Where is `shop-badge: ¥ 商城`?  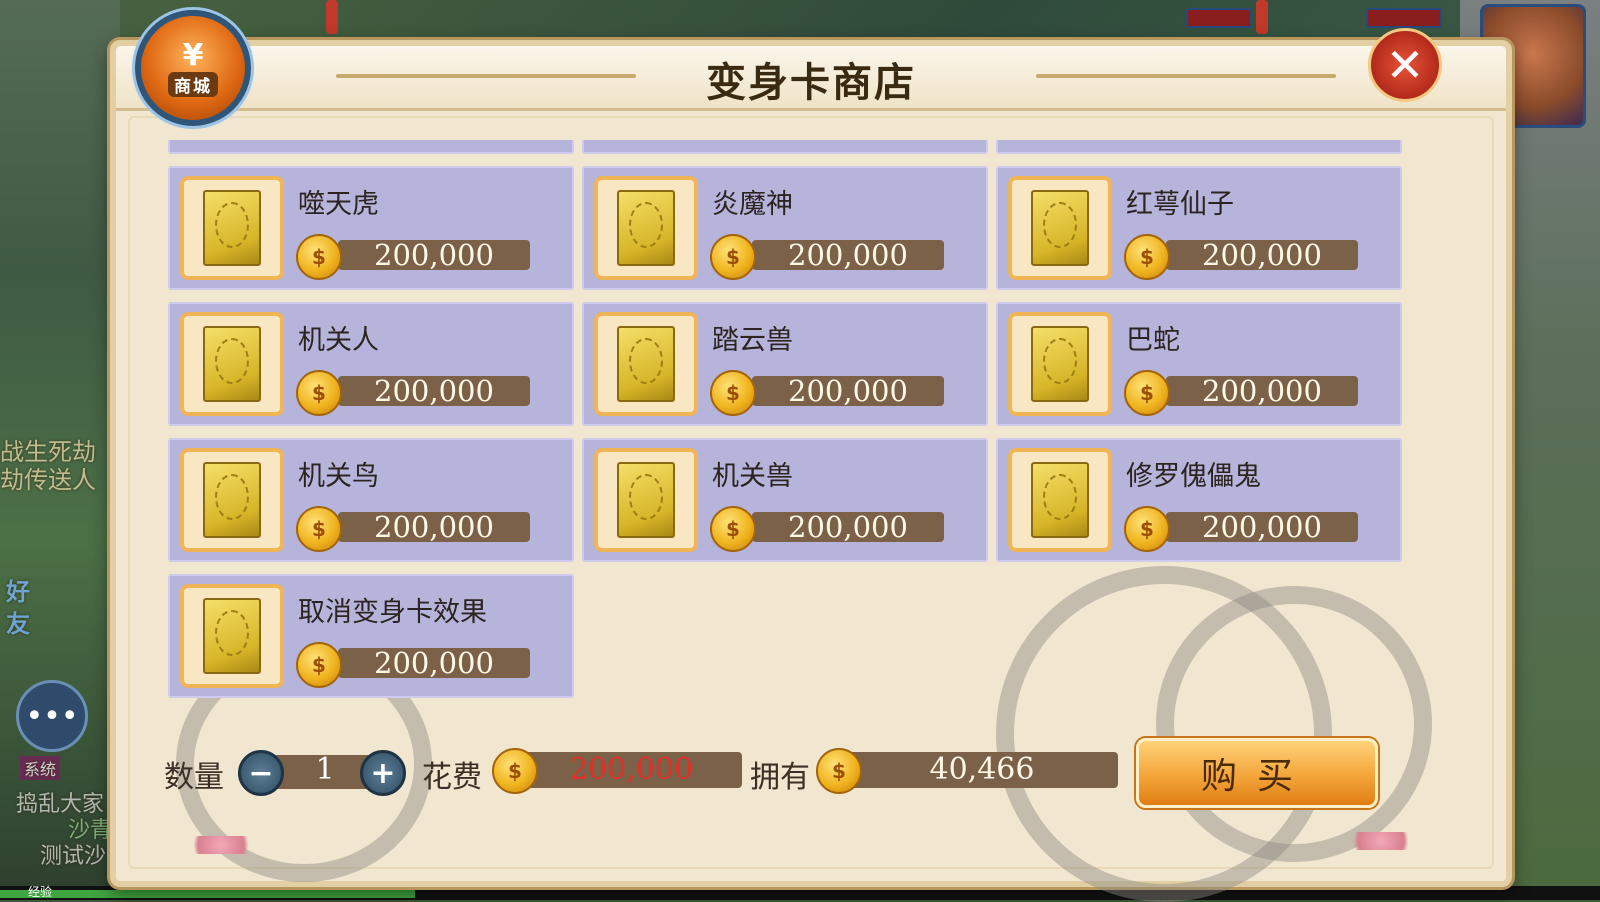
shop-badge: ¥ 商城 is located at coordinates (193, 68).